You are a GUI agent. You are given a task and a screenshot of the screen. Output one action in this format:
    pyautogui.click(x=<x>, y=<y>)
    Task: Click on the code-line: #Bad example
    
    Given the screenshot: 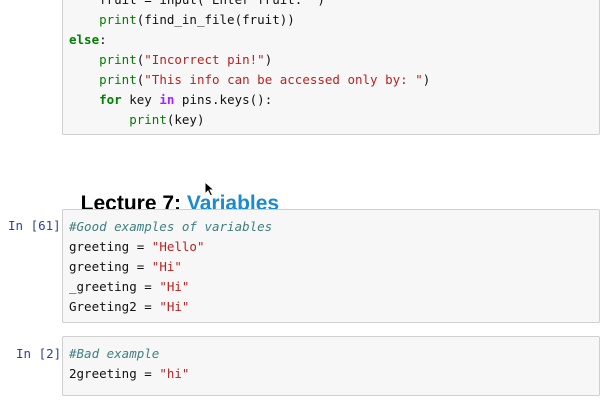 What is the action you would take?
    pyautogui.click(x=114, y=354)
    